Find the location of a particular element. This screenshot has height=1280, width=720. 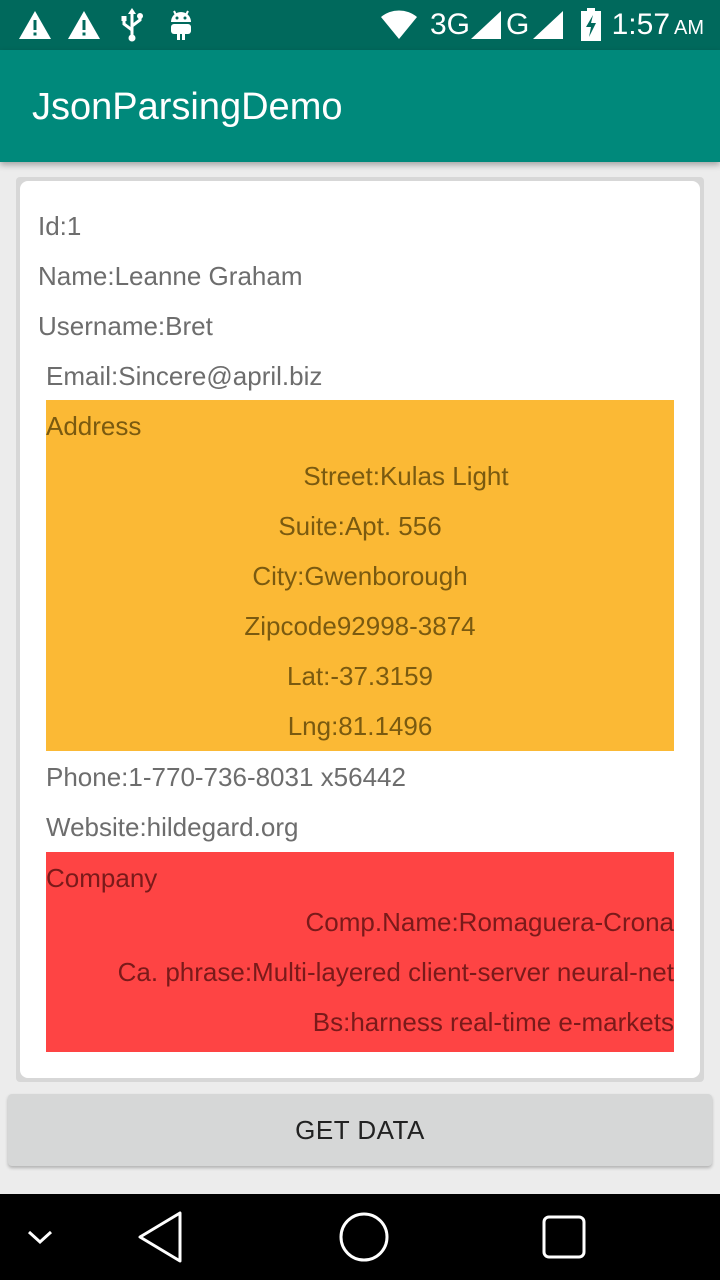

android-debug-icon is located at coordinates (181, 25).